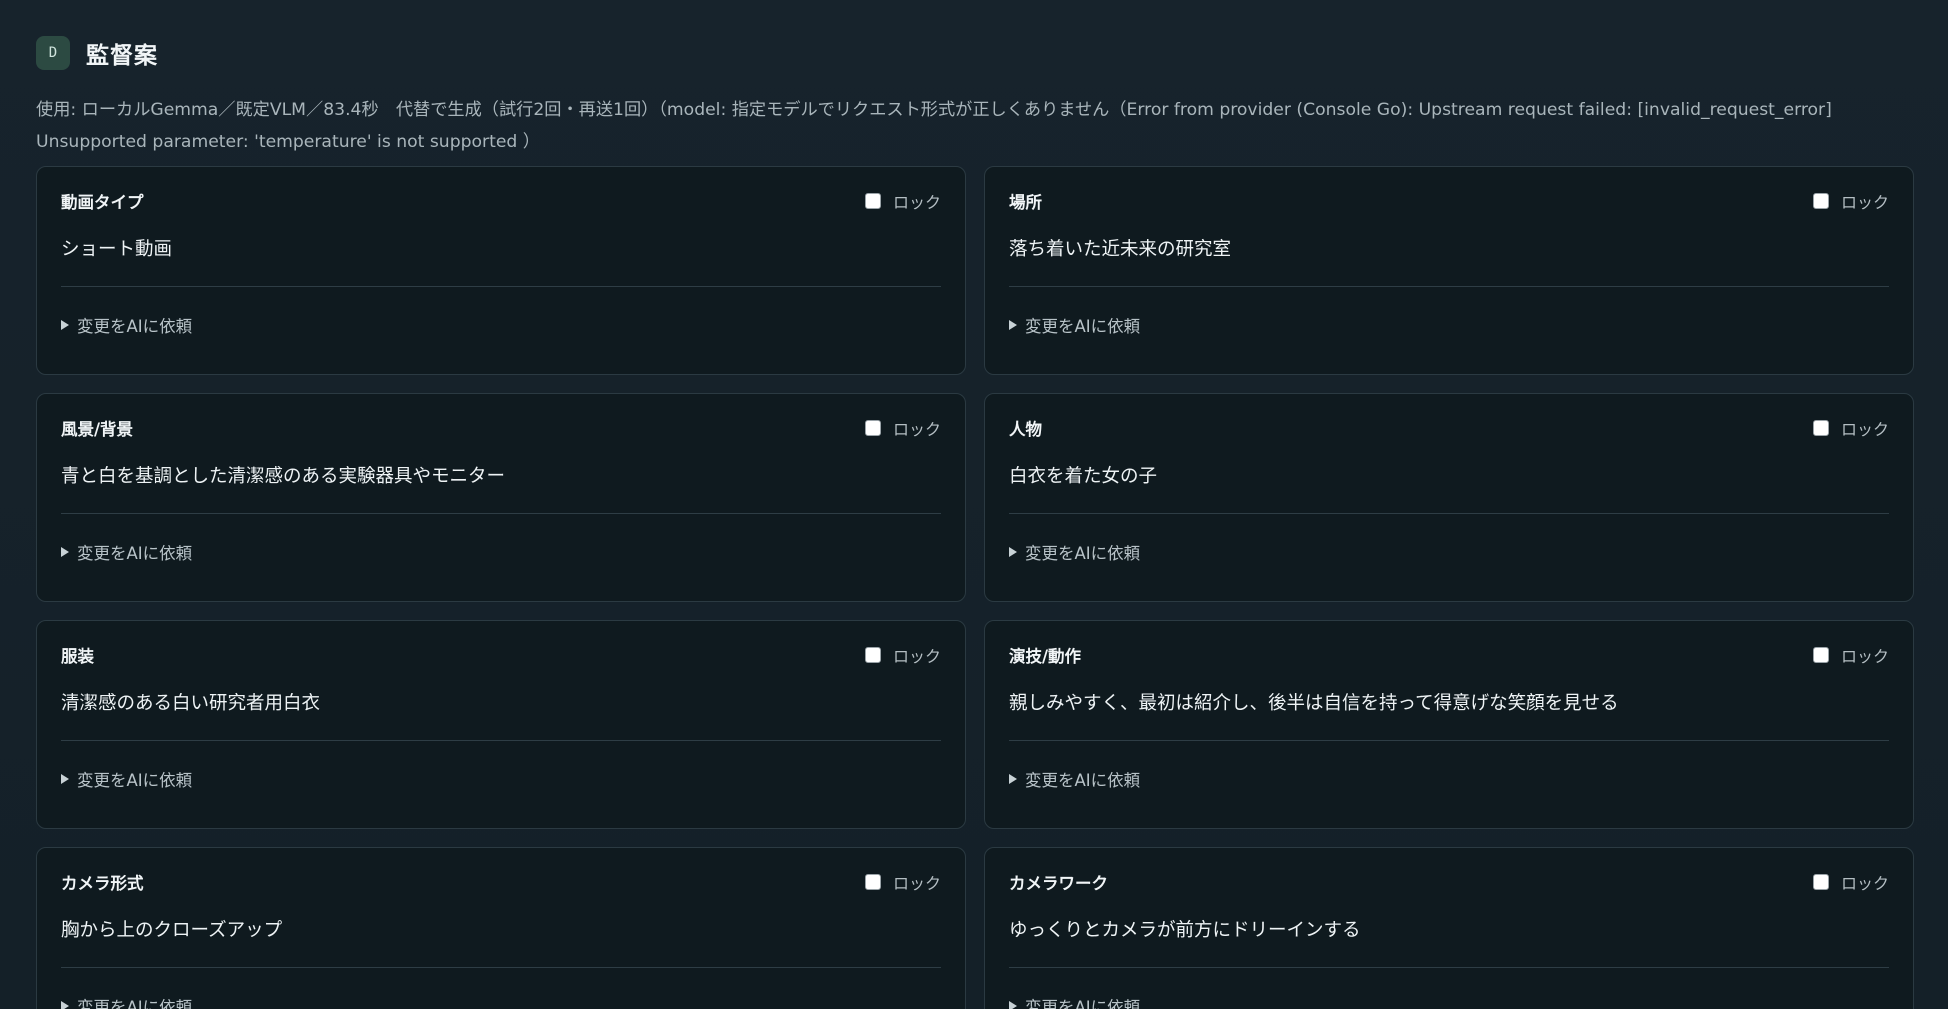 The height and width of the screenshot is (1009, 1948). What do you see at coordinates (501, 270) in the screenshot?
I see `field-card: 動画タイプ ロック ショート動画 変更をAIに依頼` at bounding box center [501, 270].